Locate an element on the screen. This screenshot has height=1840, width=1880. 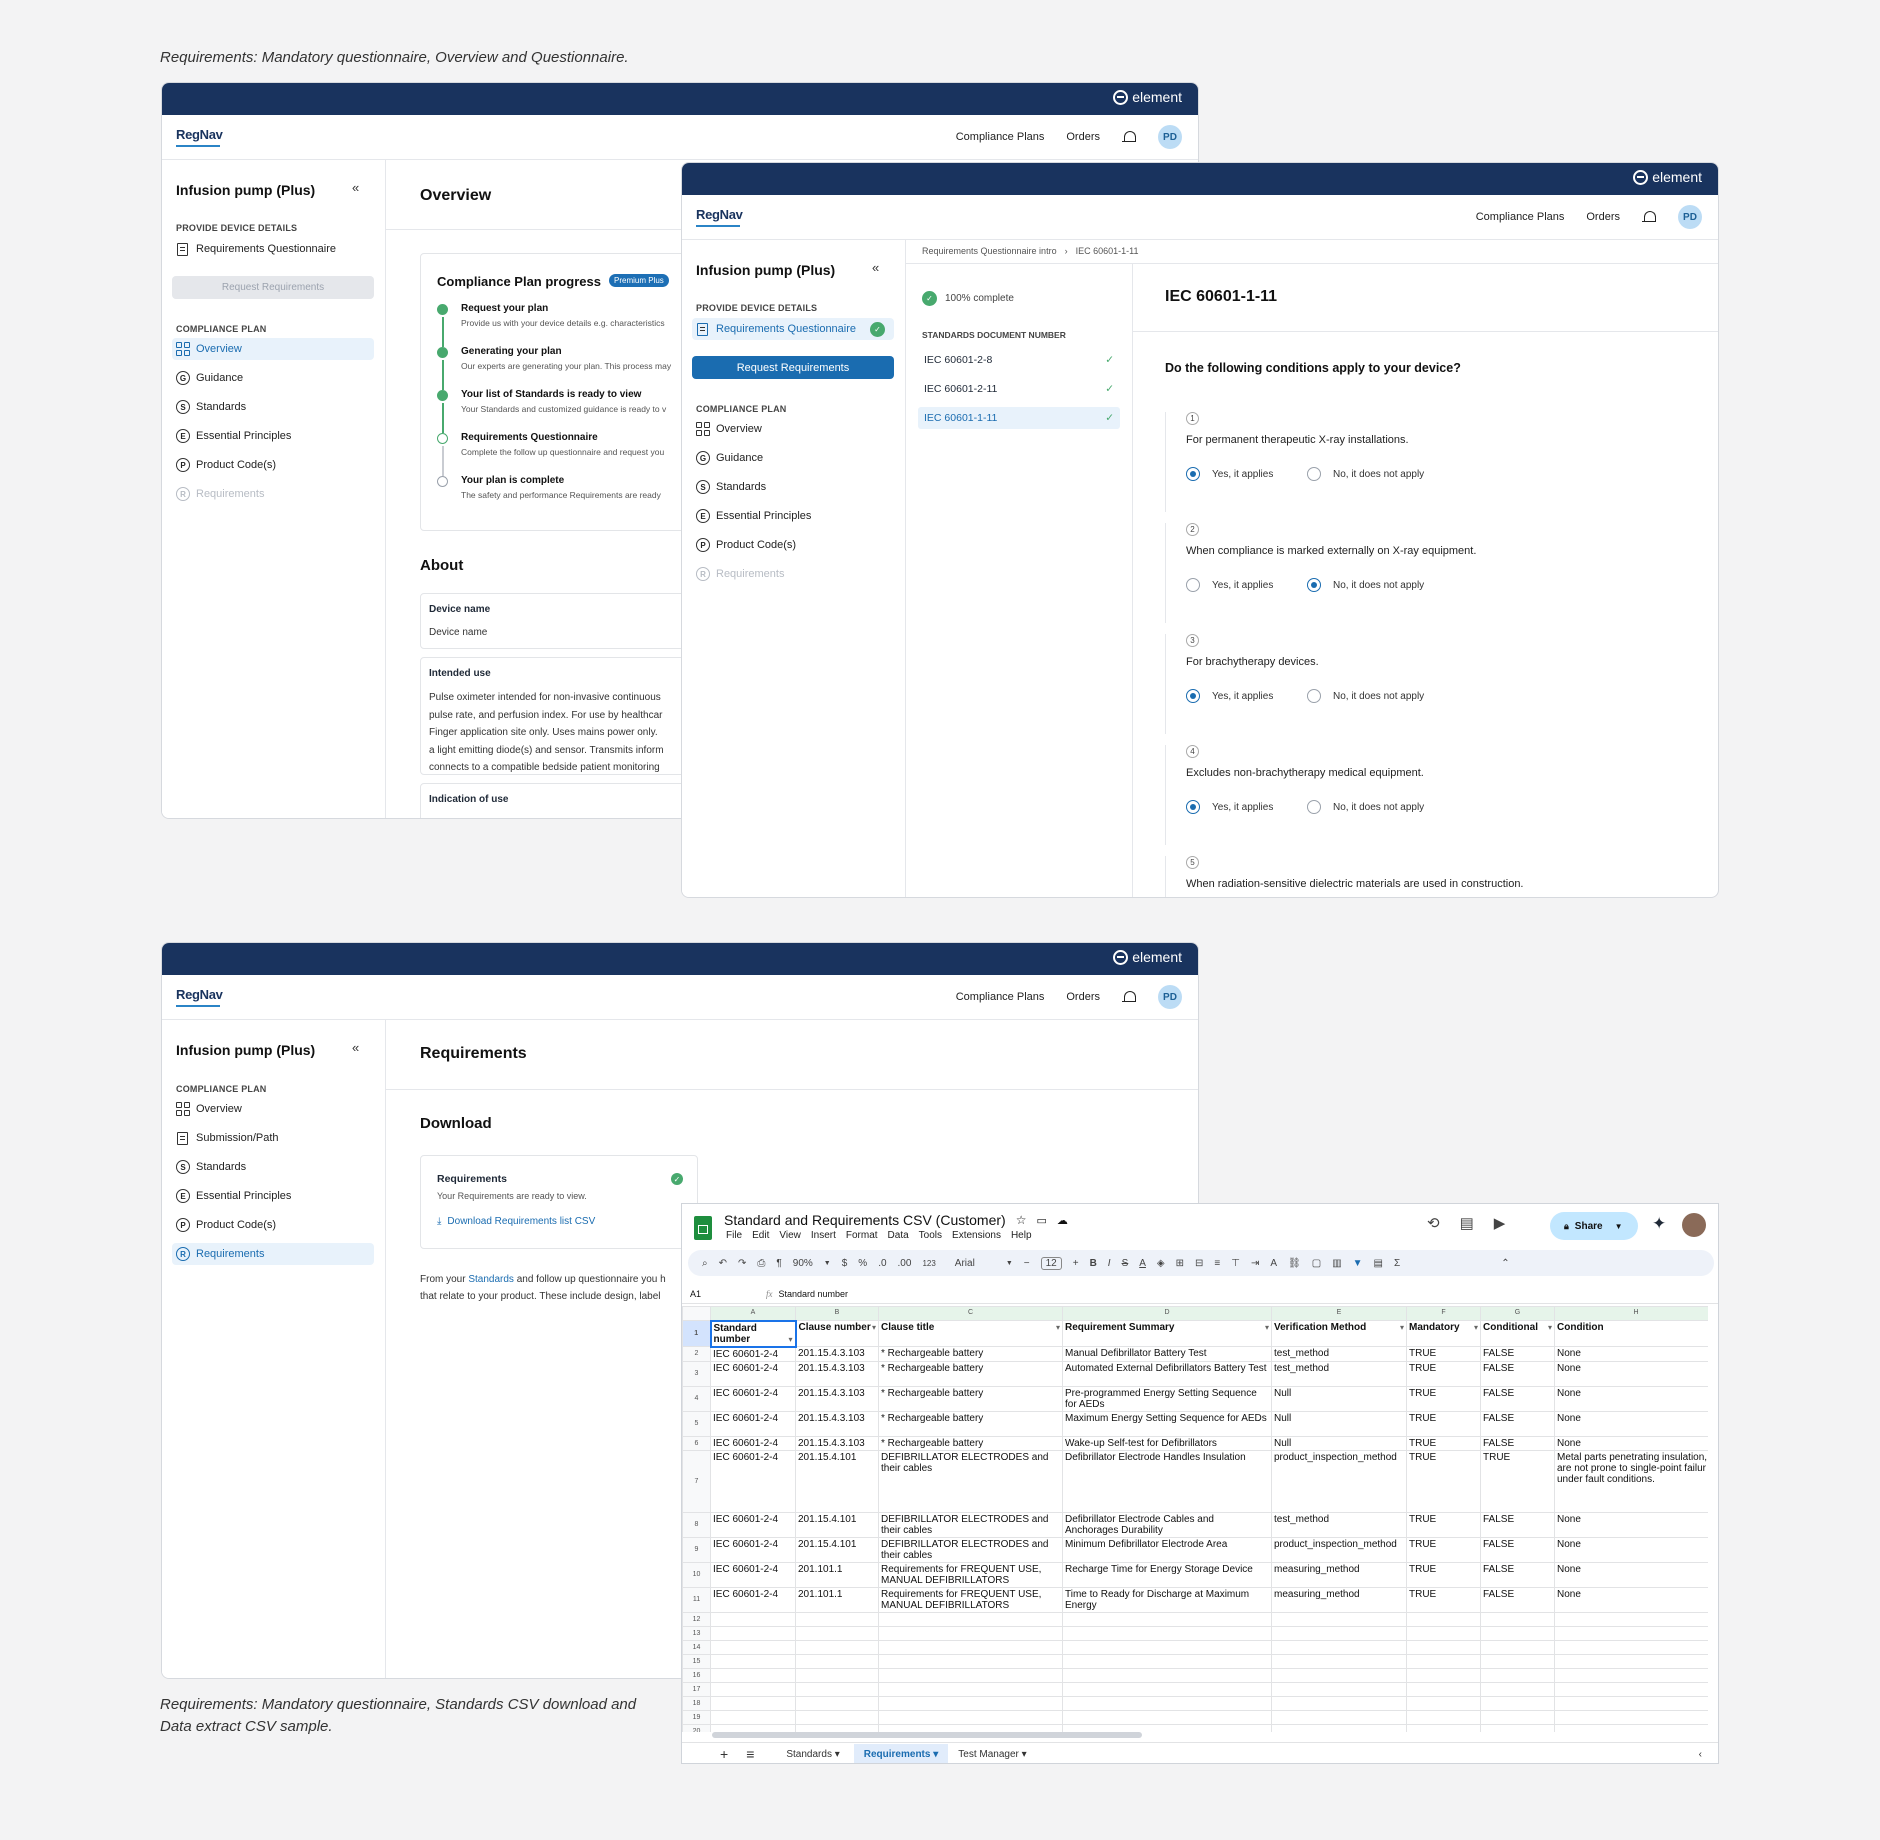
row-number: 4 is located at coordinates (696, 1398).